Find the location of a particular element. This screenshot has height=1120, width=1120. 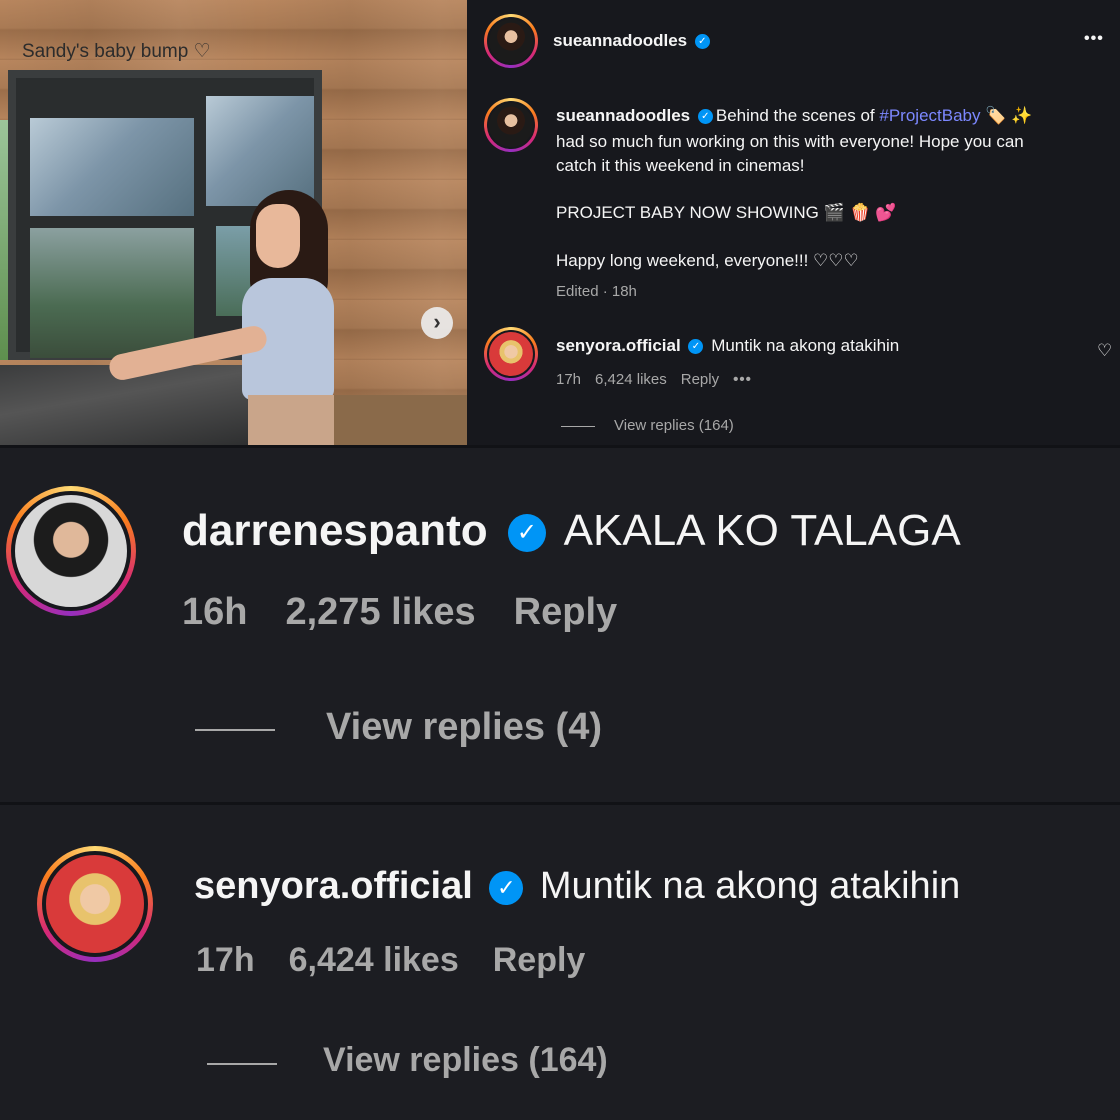

comment-meta: 17h 6,424 likes Reply ••• is located at coordinates (661, 379).